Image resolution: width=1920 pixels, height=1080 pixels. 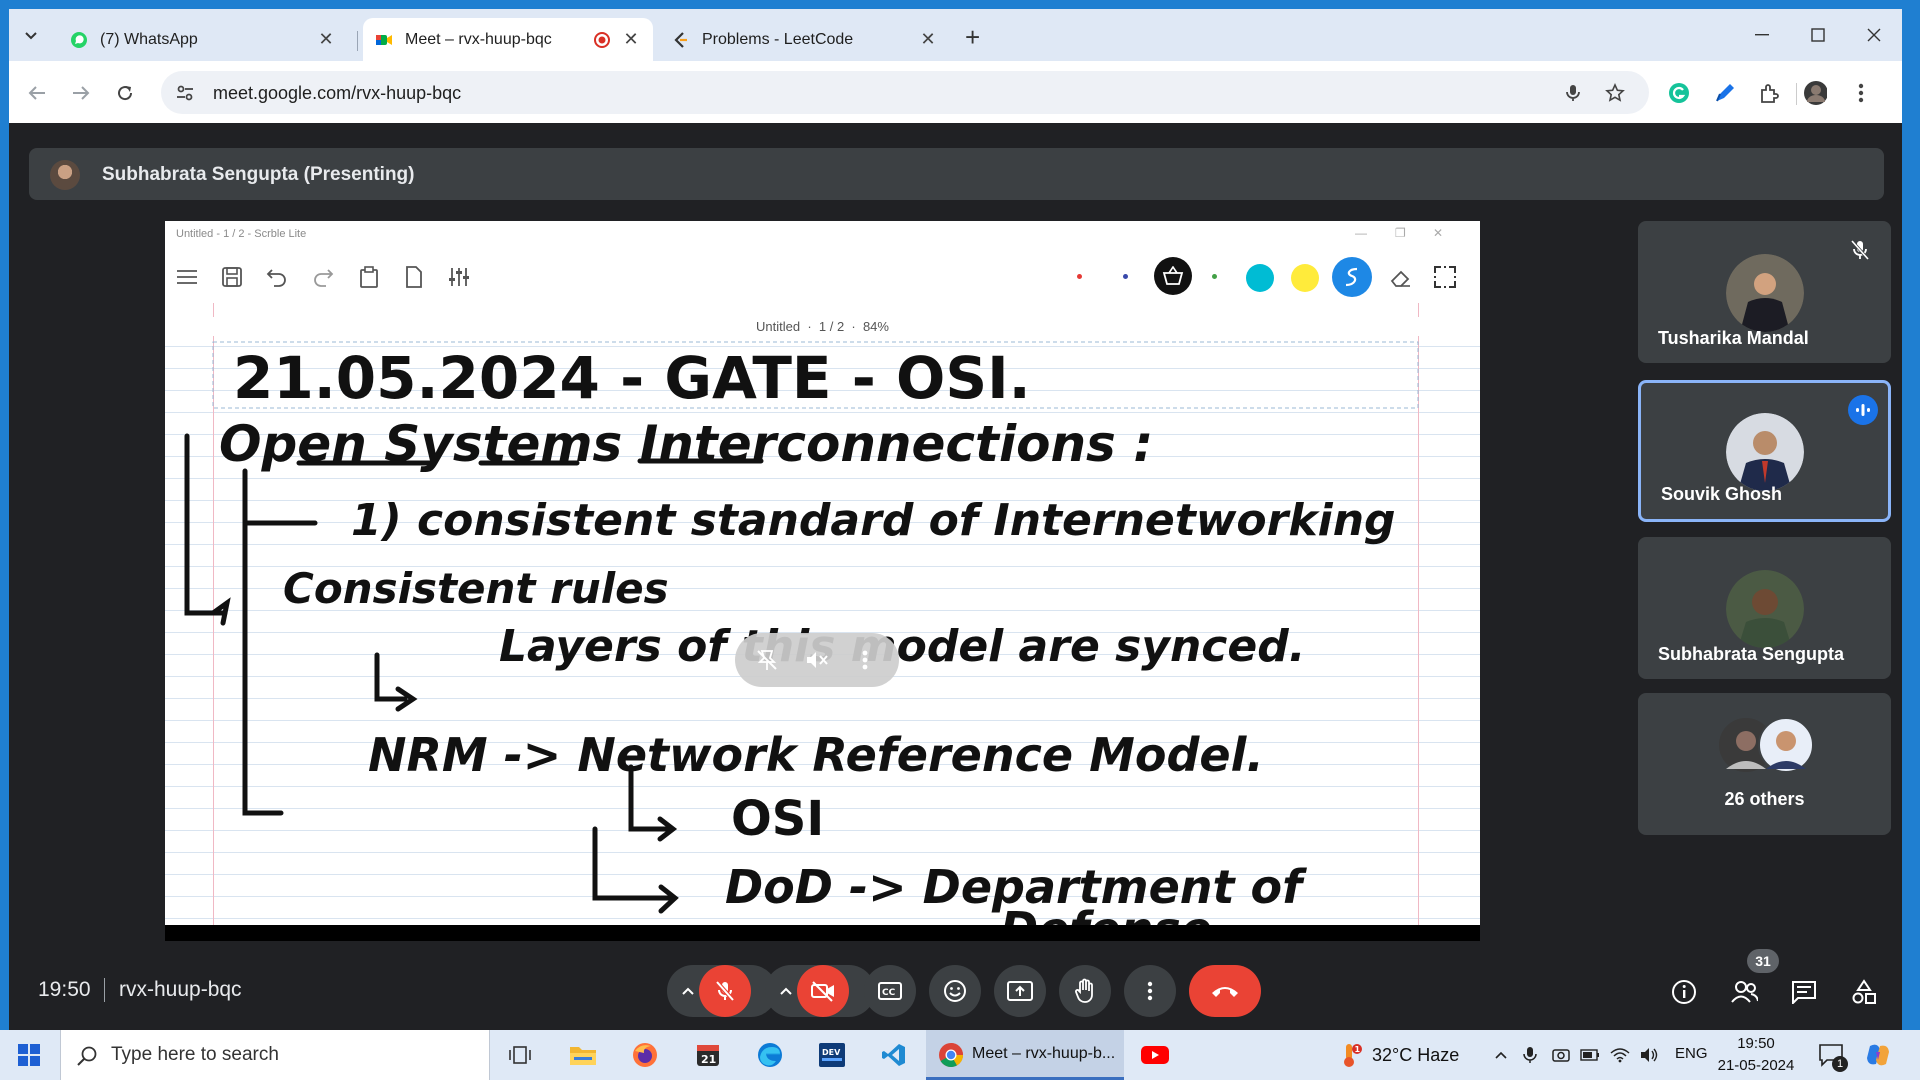 What do you see at coordinates (1214, 276) in the screenshot?
I see `pen-color-green` at bounding box center [1214, 276].